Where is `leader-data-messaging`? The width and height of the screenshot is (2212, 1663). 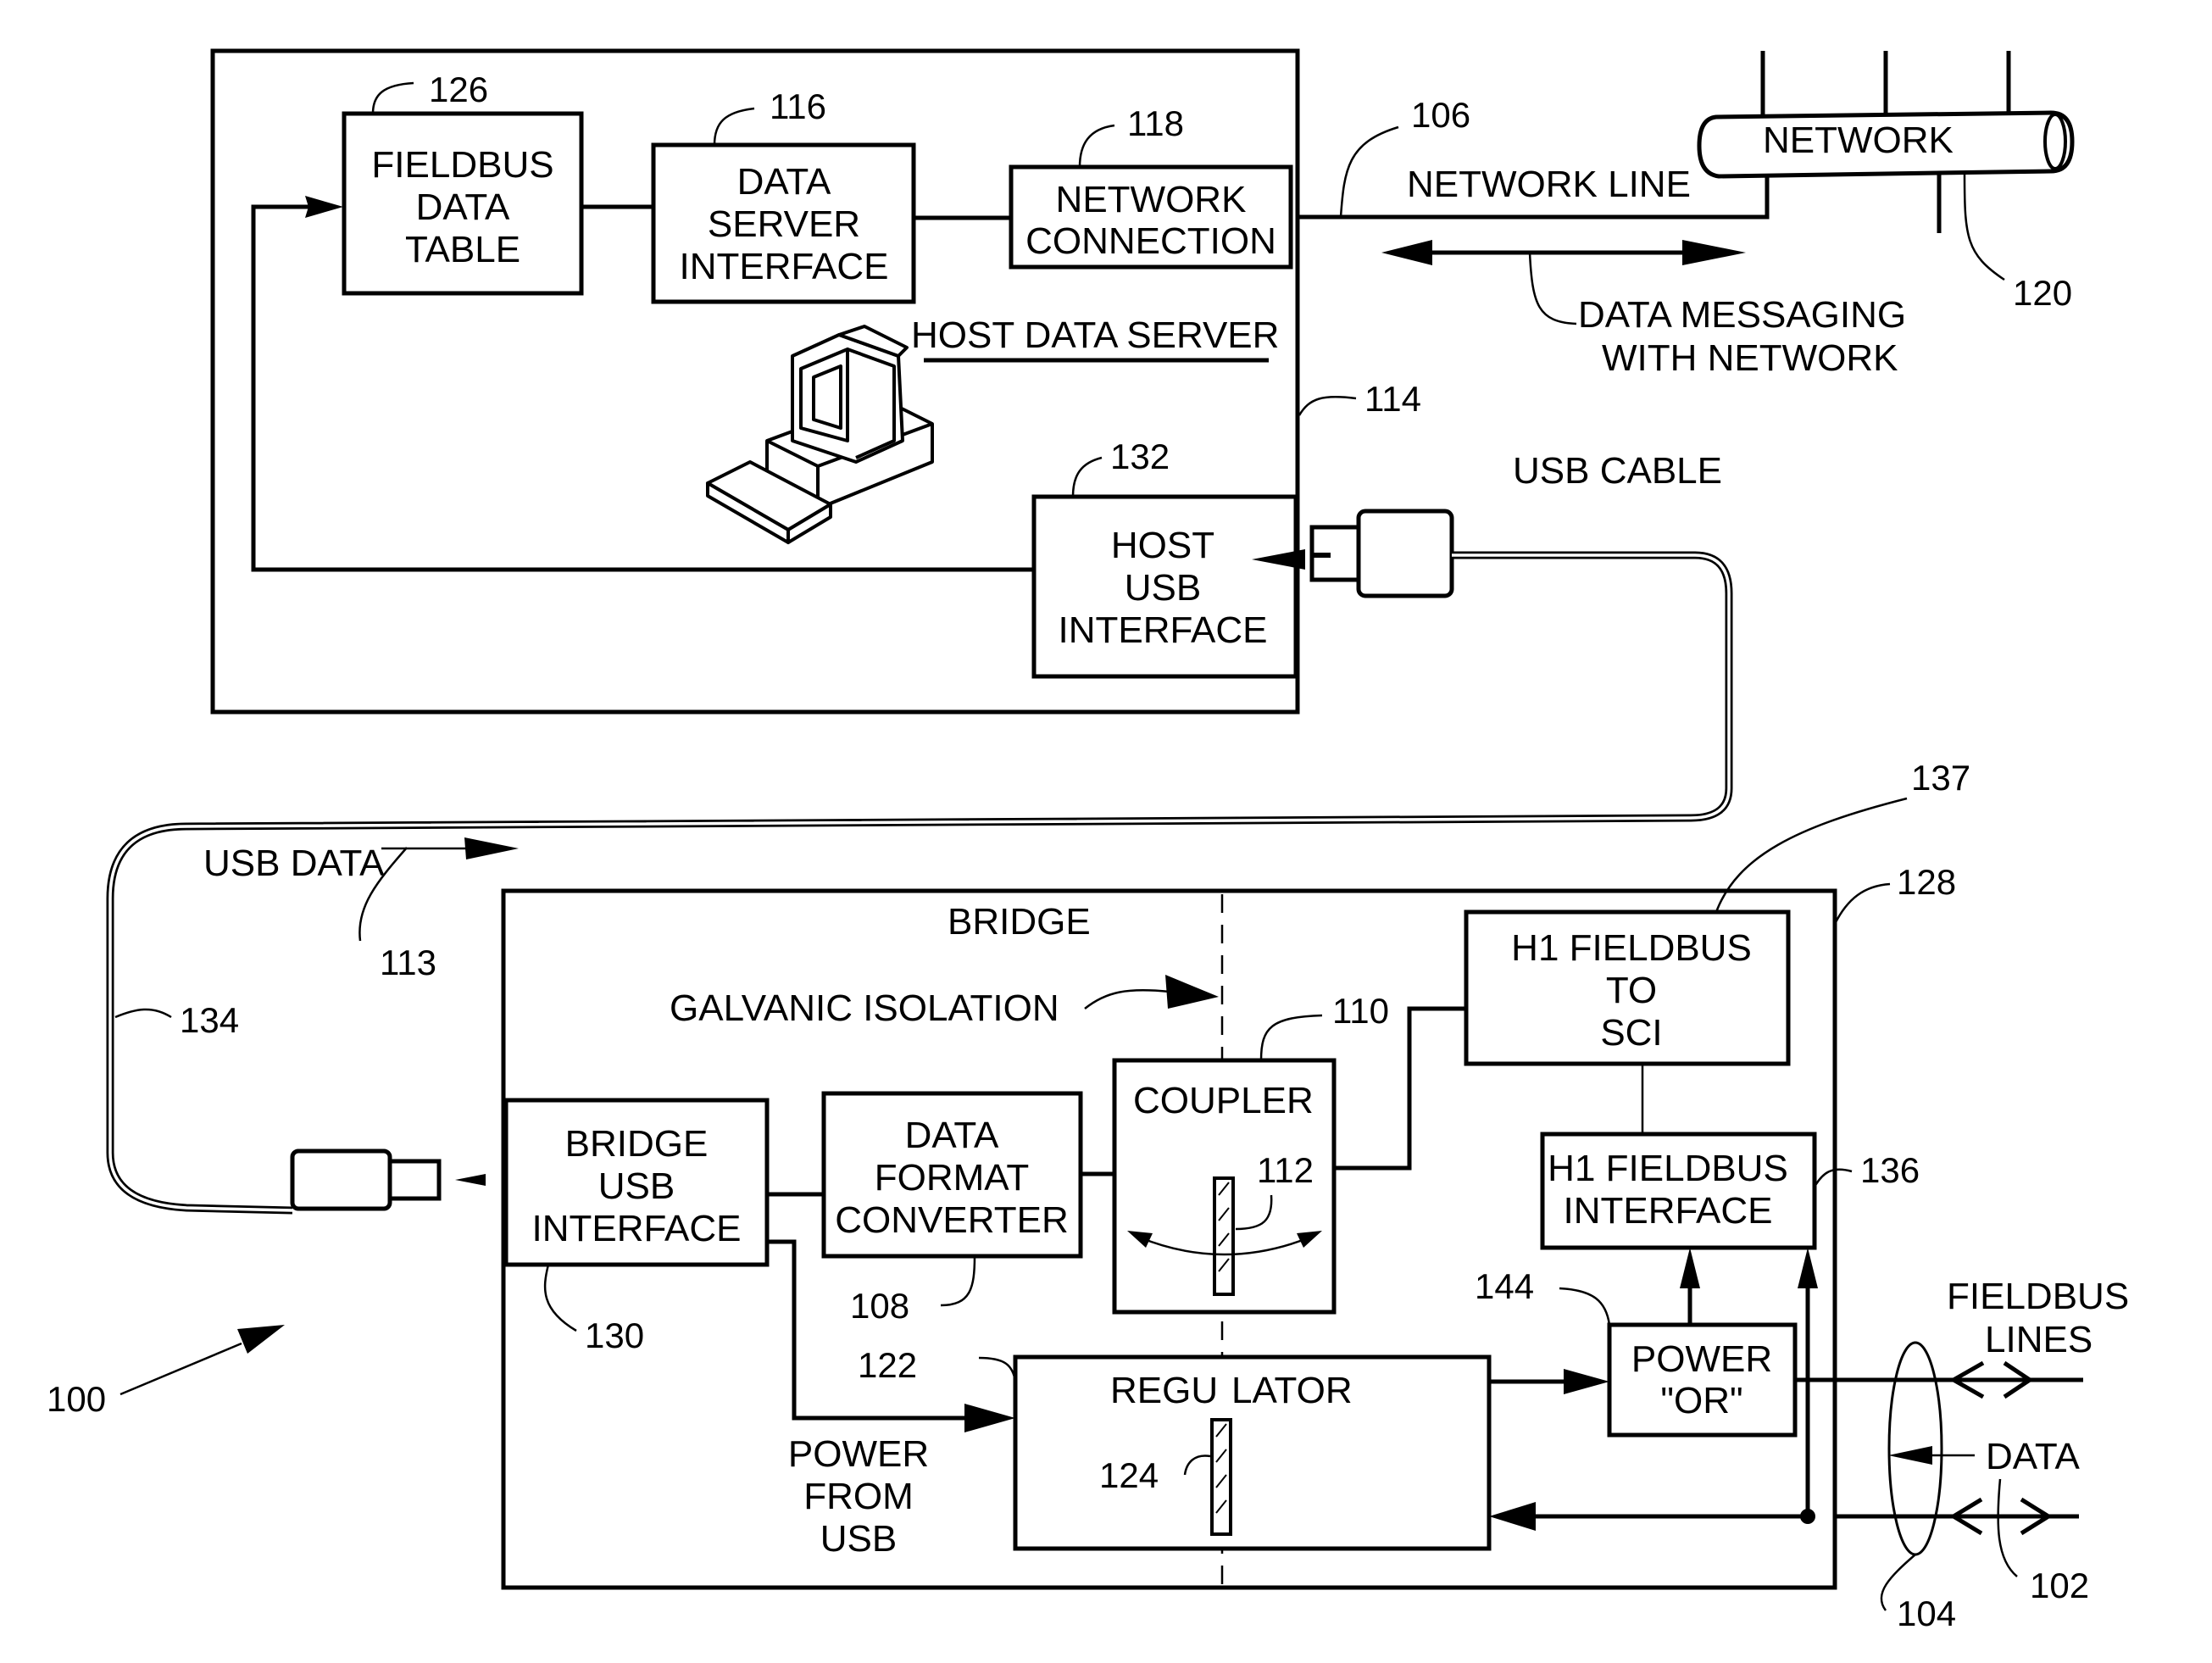
leader-data-messaging is located at coordinates (1552, 289).